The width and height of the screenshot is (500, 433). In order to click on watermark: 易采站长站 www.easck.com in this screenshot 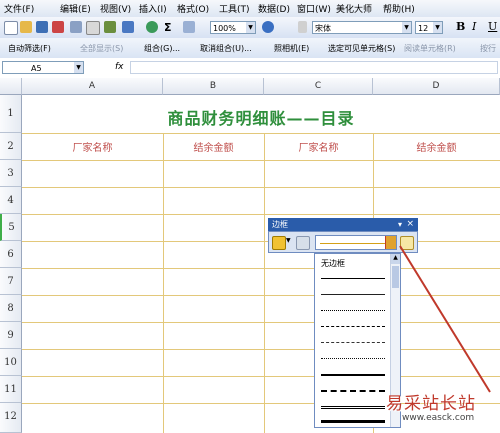, I will do `click(438, 408)`.